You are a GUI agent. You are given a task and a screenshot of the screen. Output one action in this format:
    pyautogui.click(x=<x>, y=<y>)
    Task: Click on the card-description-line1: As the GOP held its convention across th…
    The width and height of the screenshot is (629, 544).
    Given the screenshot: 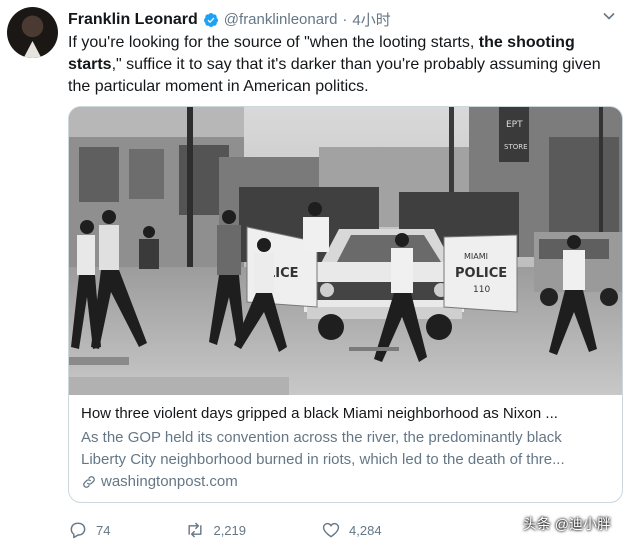 What is the action you would take?
    pyautogui.click(x=321, y=437)
    